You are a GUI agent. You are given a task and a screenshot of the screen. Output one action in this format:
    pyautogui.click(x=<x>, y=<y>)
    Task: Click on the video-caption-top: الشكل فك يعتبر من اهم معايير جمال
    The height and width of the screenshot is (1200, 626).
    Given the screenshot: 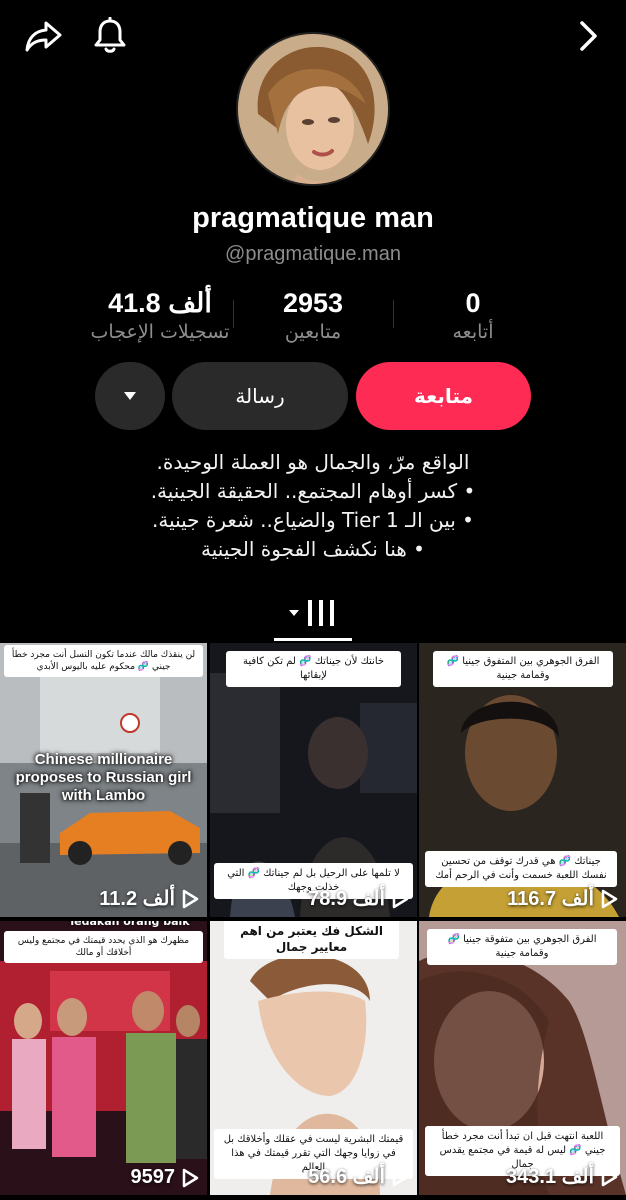 What is the action you would take?
    pyautogui.click(x=311, y=940)
    